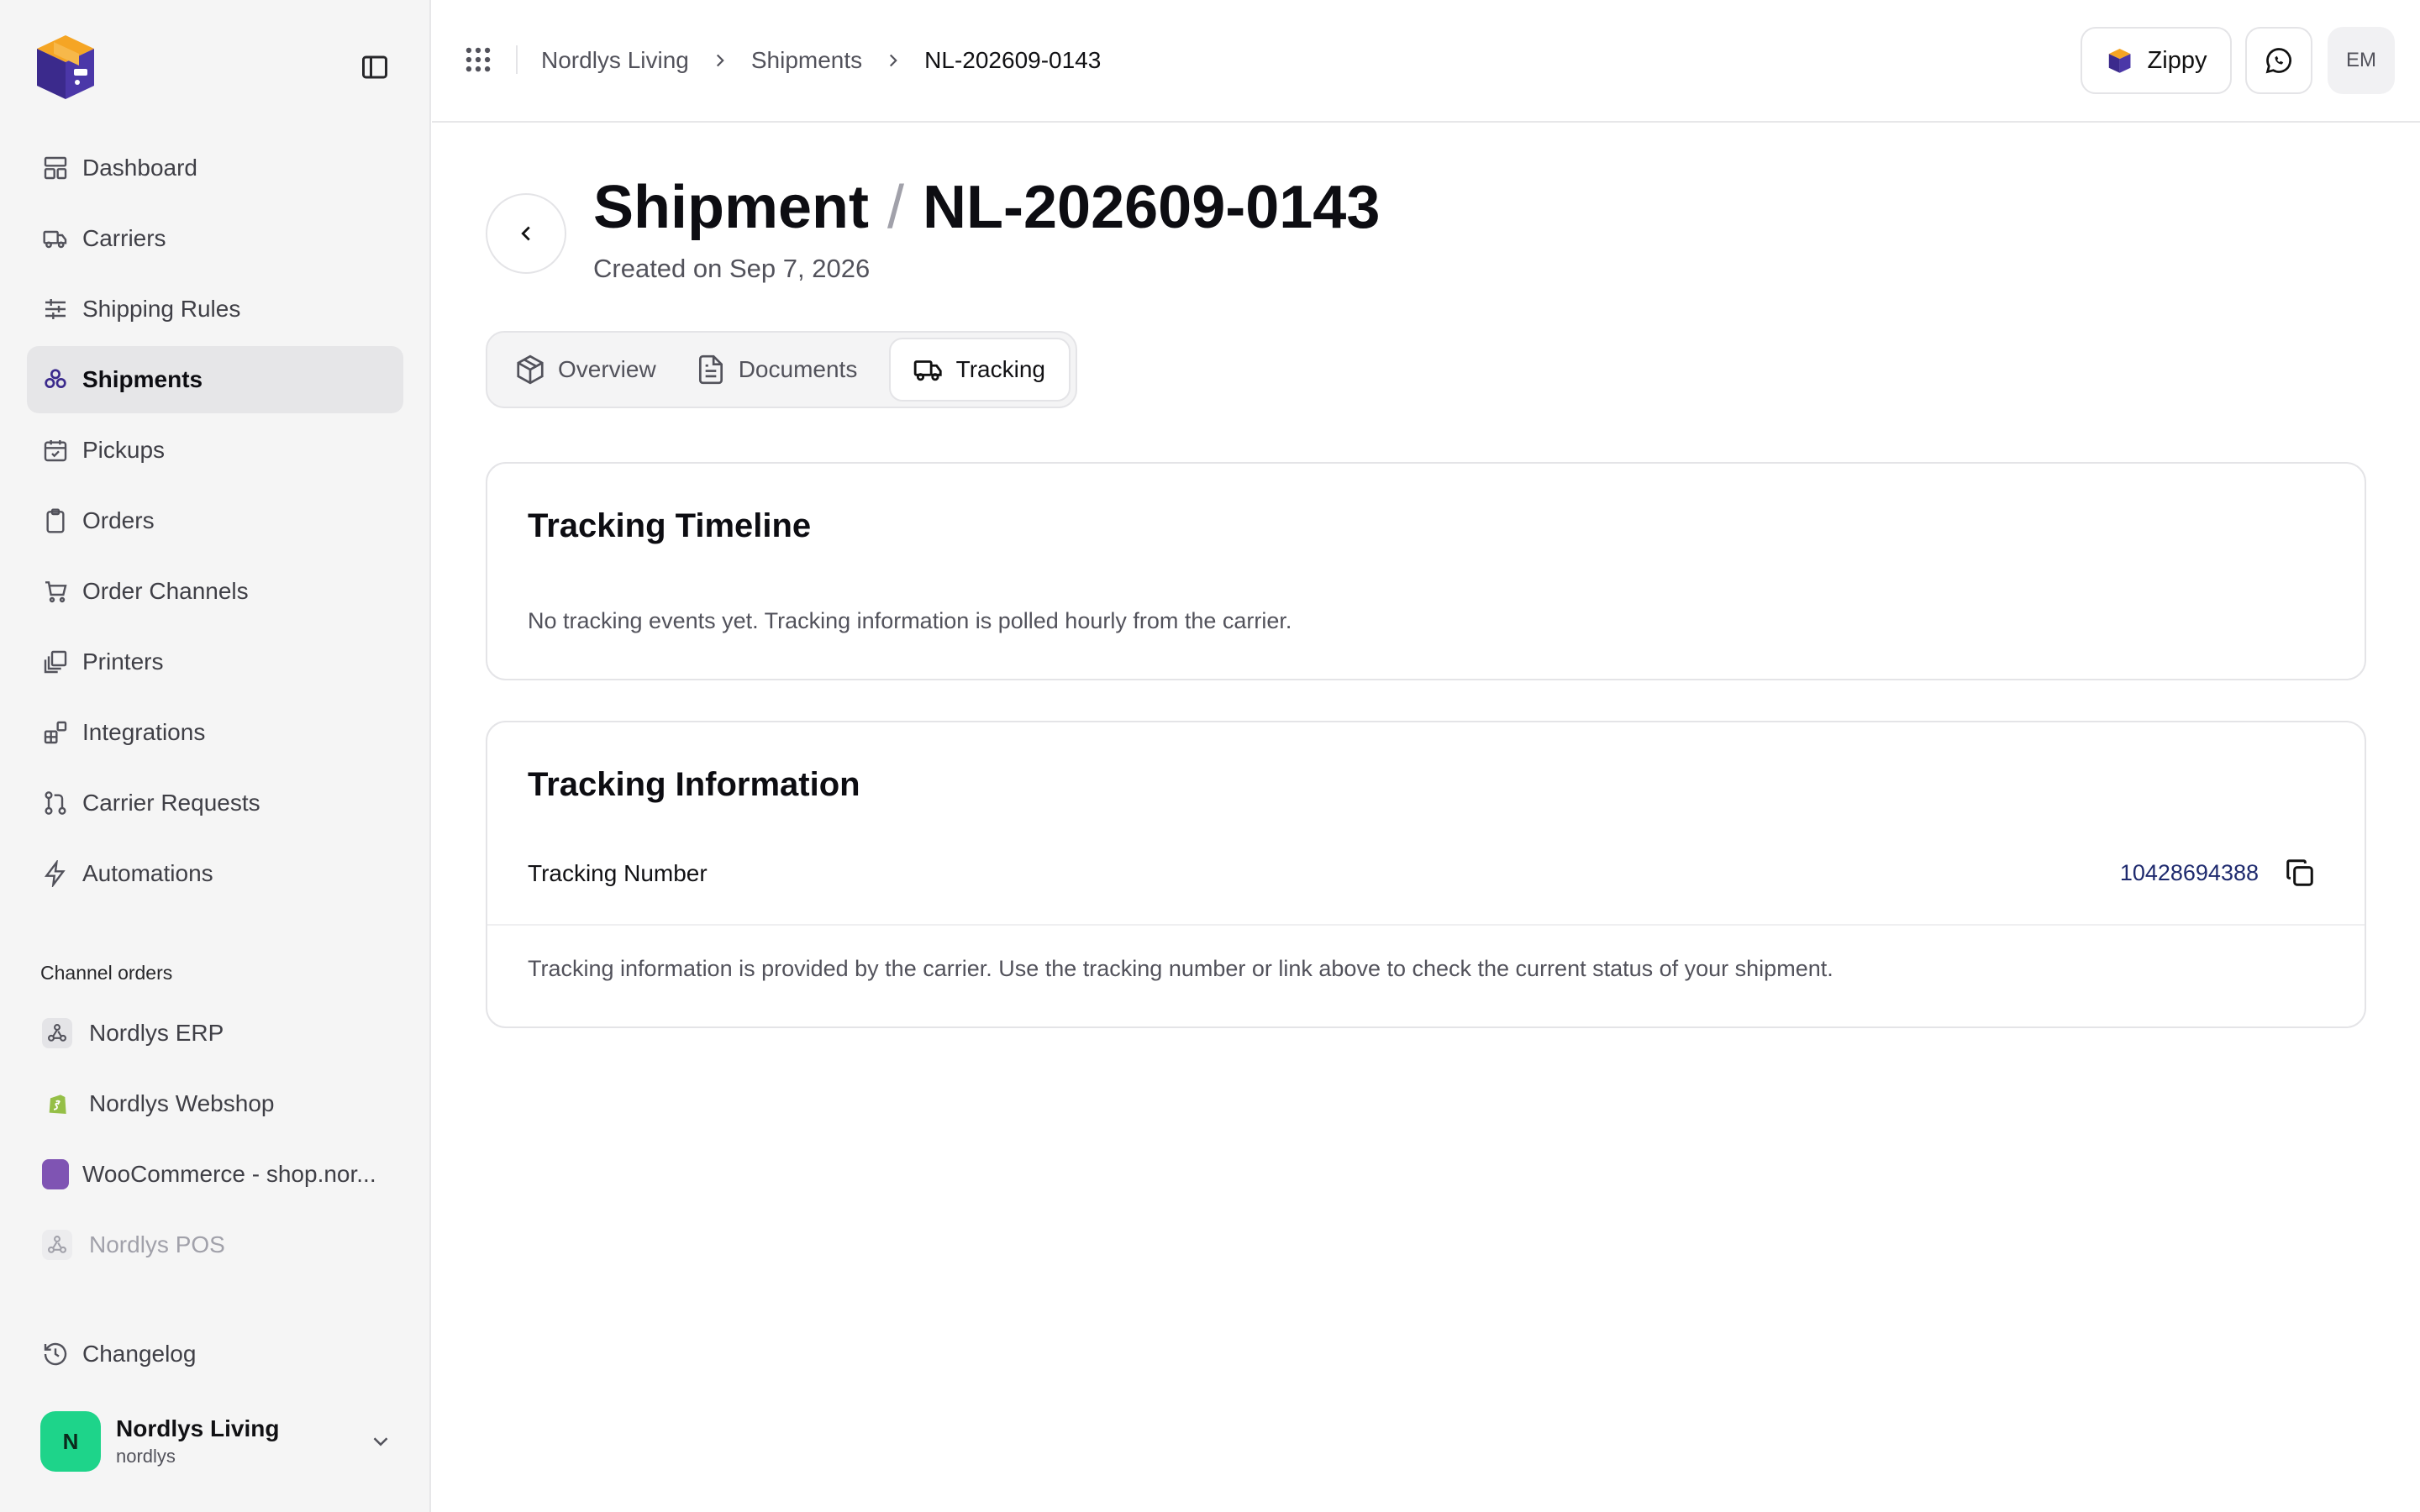 Image resolution: width=2420 pixels, height=1512 pixels. I want to click on app-logo, so click(66, 66).